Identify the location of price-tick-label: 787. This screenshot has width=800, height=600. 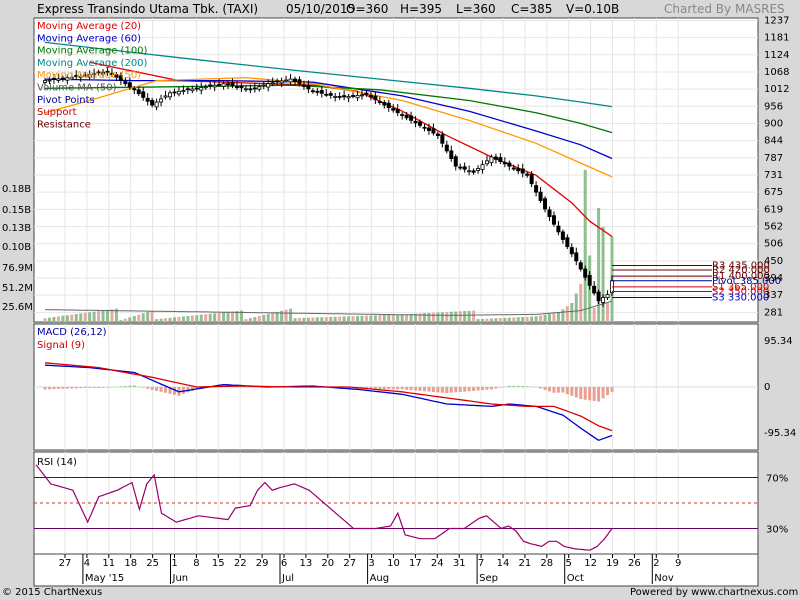
(773, 158).